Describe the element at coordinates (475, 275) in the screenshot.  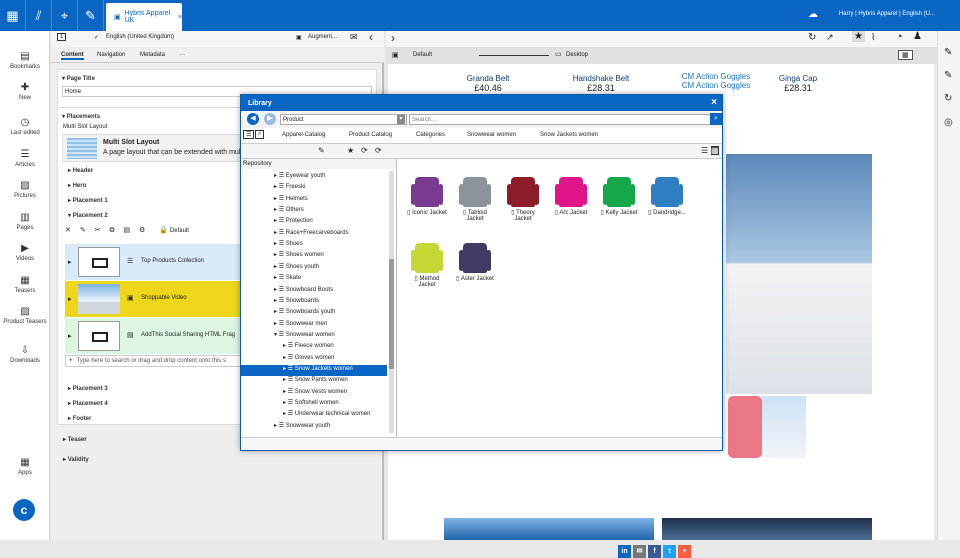
I see `product-thumbnail: ▯ Aster Jacket` at that location.